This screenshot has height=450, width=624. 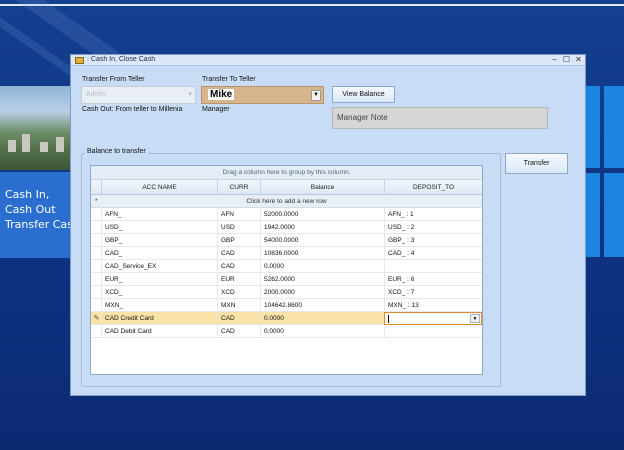 What do you see at coordinates (238, 240) in the screenshot?
I see `cell-curr: GBP` at bounding box center [238, 240].